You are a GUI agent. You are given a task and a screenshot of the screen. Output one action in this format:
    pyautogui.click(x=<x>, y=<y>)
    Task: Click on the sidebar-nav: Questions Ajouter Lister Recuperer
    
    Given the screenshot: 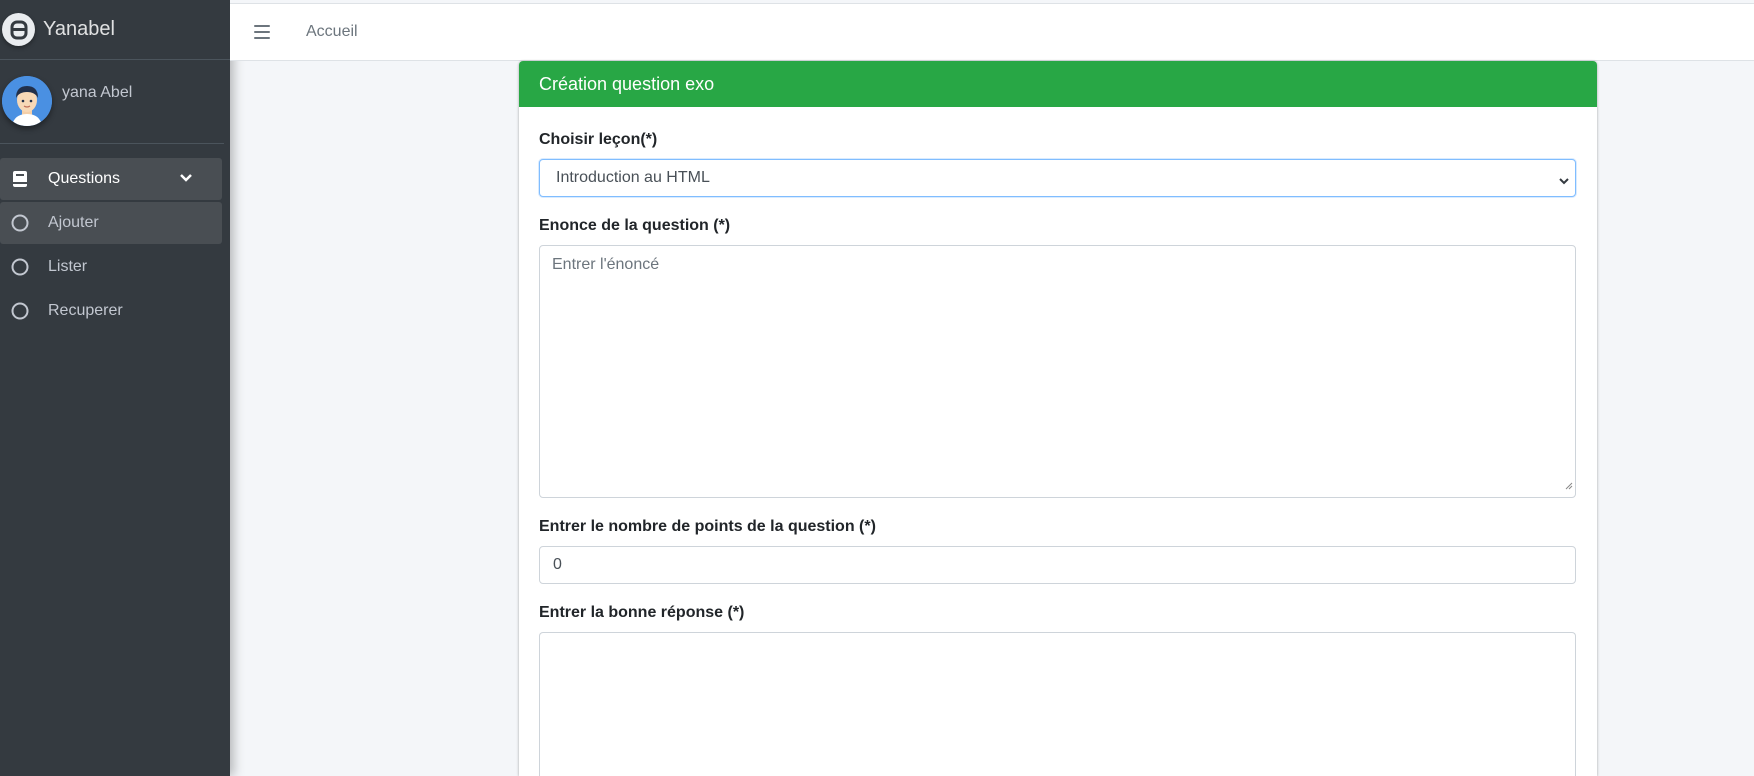 What is the action you would take?
    pyautogui.click(x=115, y=238)
    